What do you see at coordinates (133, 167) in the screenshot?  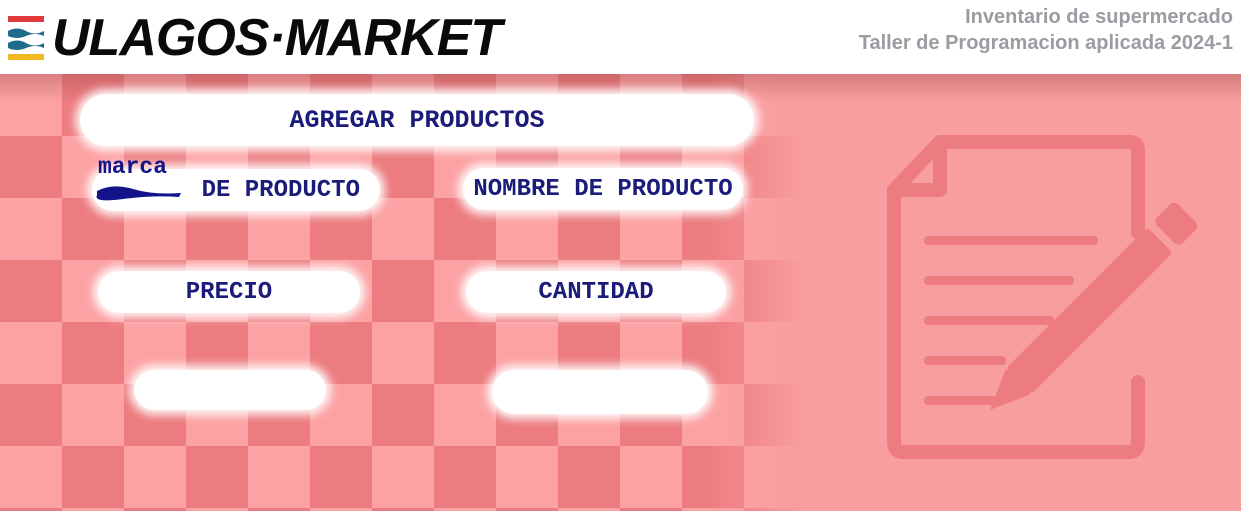 I see `marca-annotation: marca` at bounding box center [133, 167].